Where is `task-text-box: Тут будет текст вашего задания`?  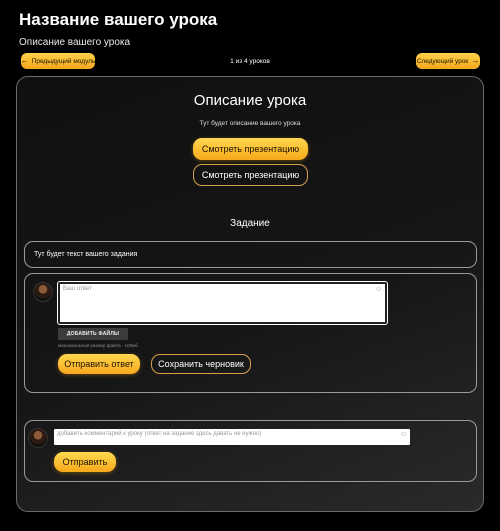 task-text-box: Тут будет текст вашего задания is located at coordinates (250, 254).